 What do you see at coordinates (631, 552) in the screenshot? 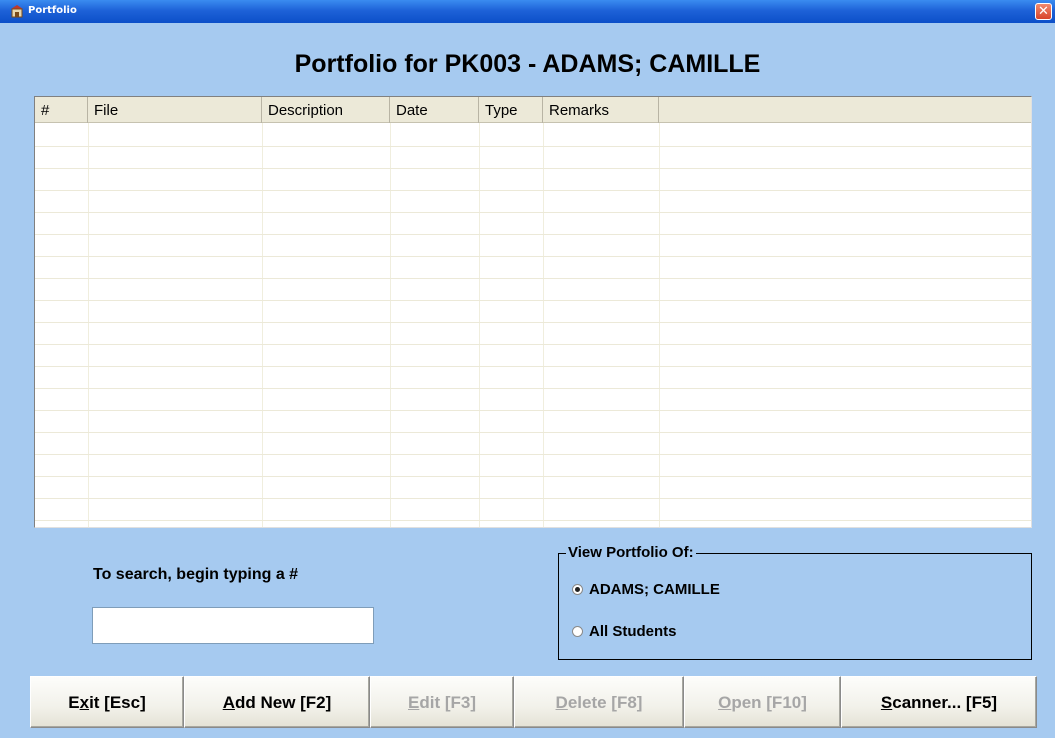
I see `view-portfolio-title: View Portfolio Of:` at bounding box center [631, 552].